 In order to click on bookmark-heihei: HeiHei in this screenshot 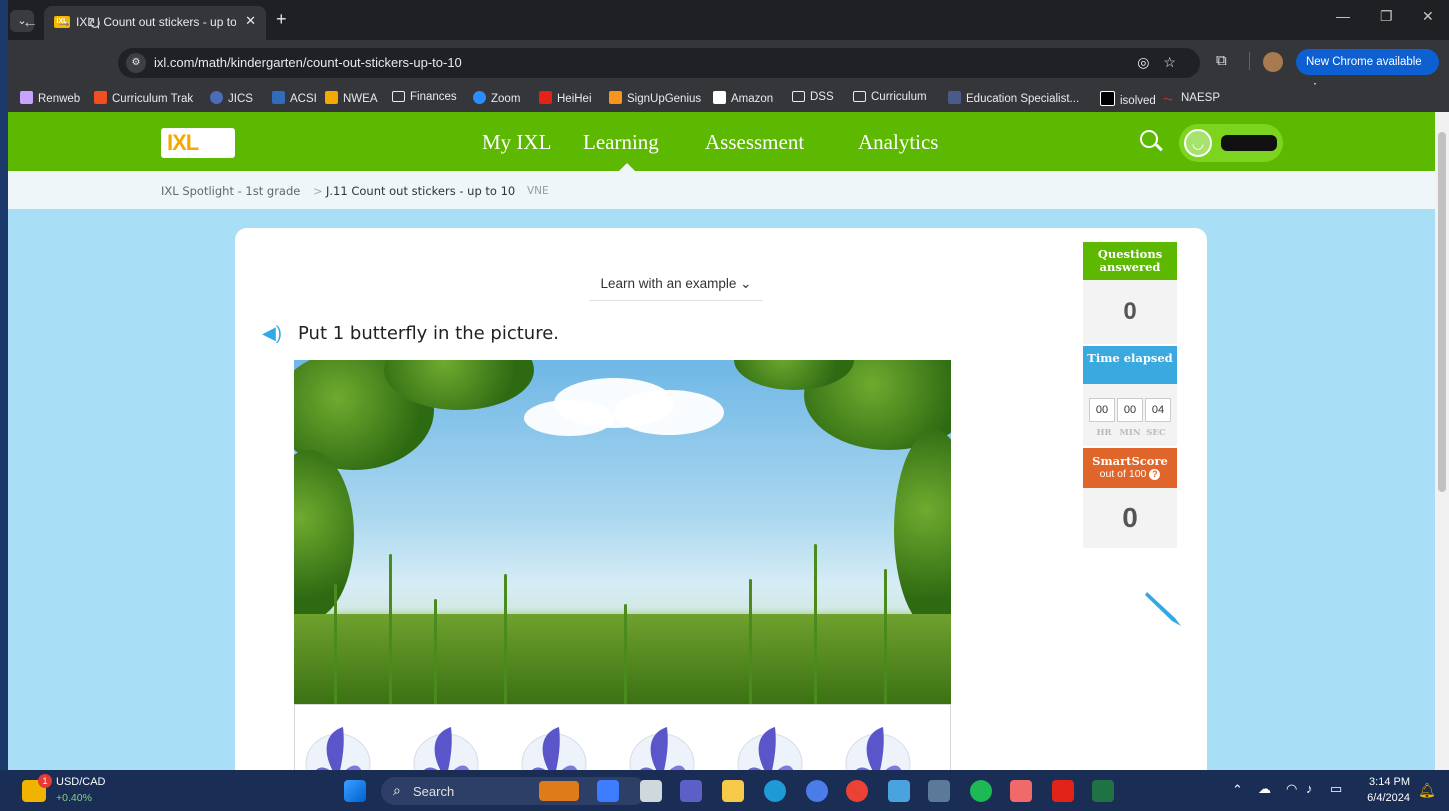, I will do `click(565, 98)`.